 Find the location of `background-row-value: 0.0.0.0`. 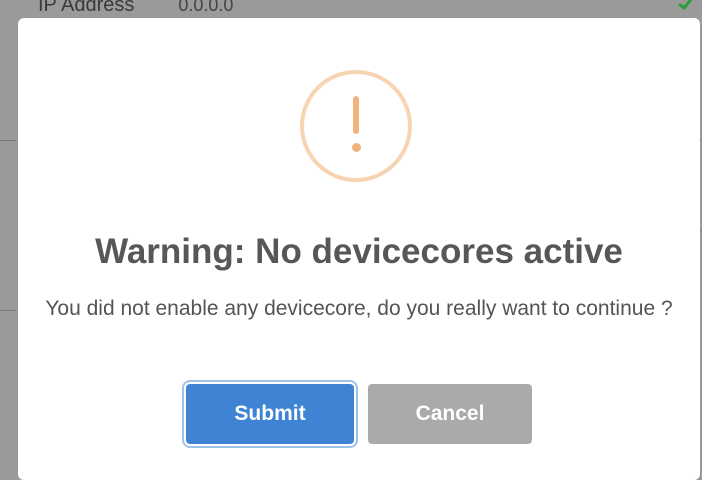

background-row-value: 0.0.0.0 is located at coordinates (206, 7).